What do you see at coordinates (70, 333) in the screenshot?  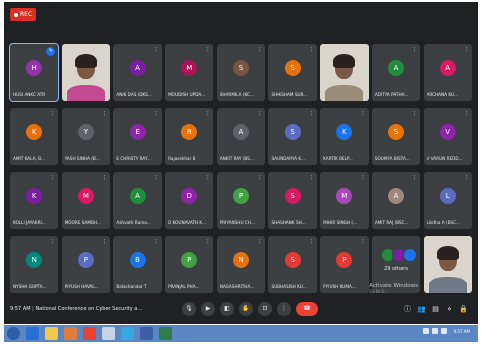 I see `firefox-icon` at bounding box center [70, 333].